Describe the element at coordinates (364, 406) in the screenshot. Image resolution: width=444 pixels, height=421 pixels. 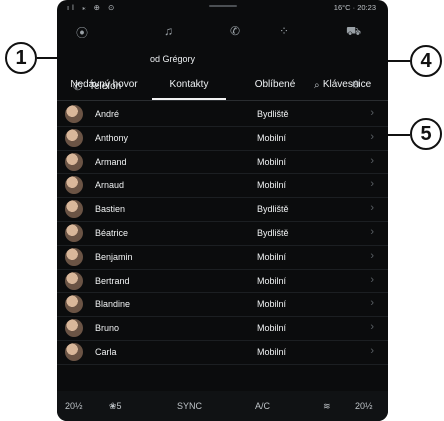
I see `right-temperature: 20½` at that location.